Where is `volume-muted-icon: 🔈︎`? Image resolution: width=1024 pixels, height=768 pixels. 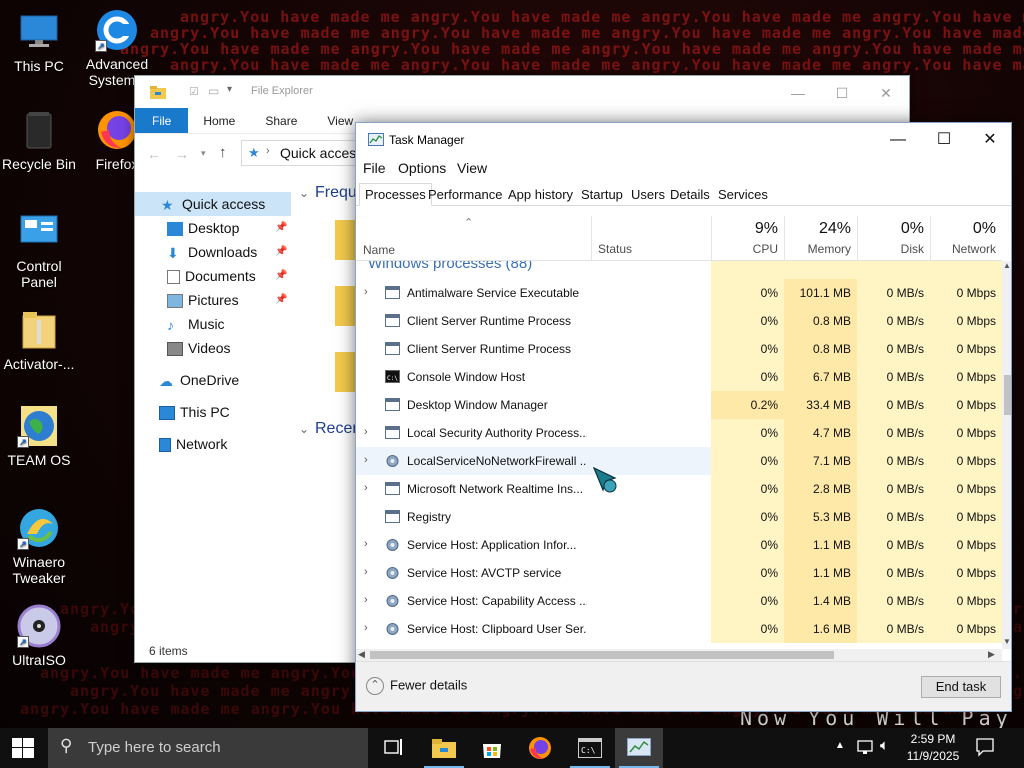
volume-muted-icon: 🔈︎ is located at coordinates (884, 745).